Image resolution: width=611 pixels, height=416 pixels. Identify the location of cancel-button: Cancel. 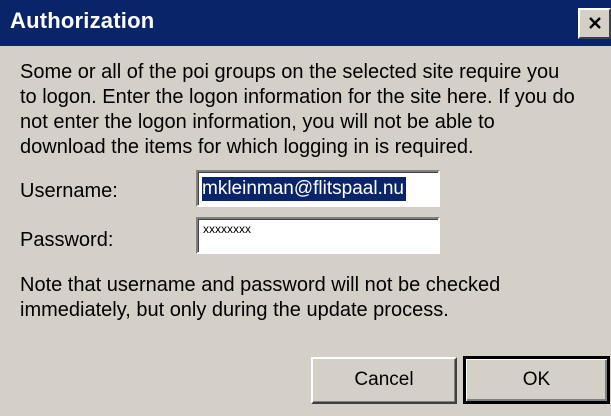
(384, 380).